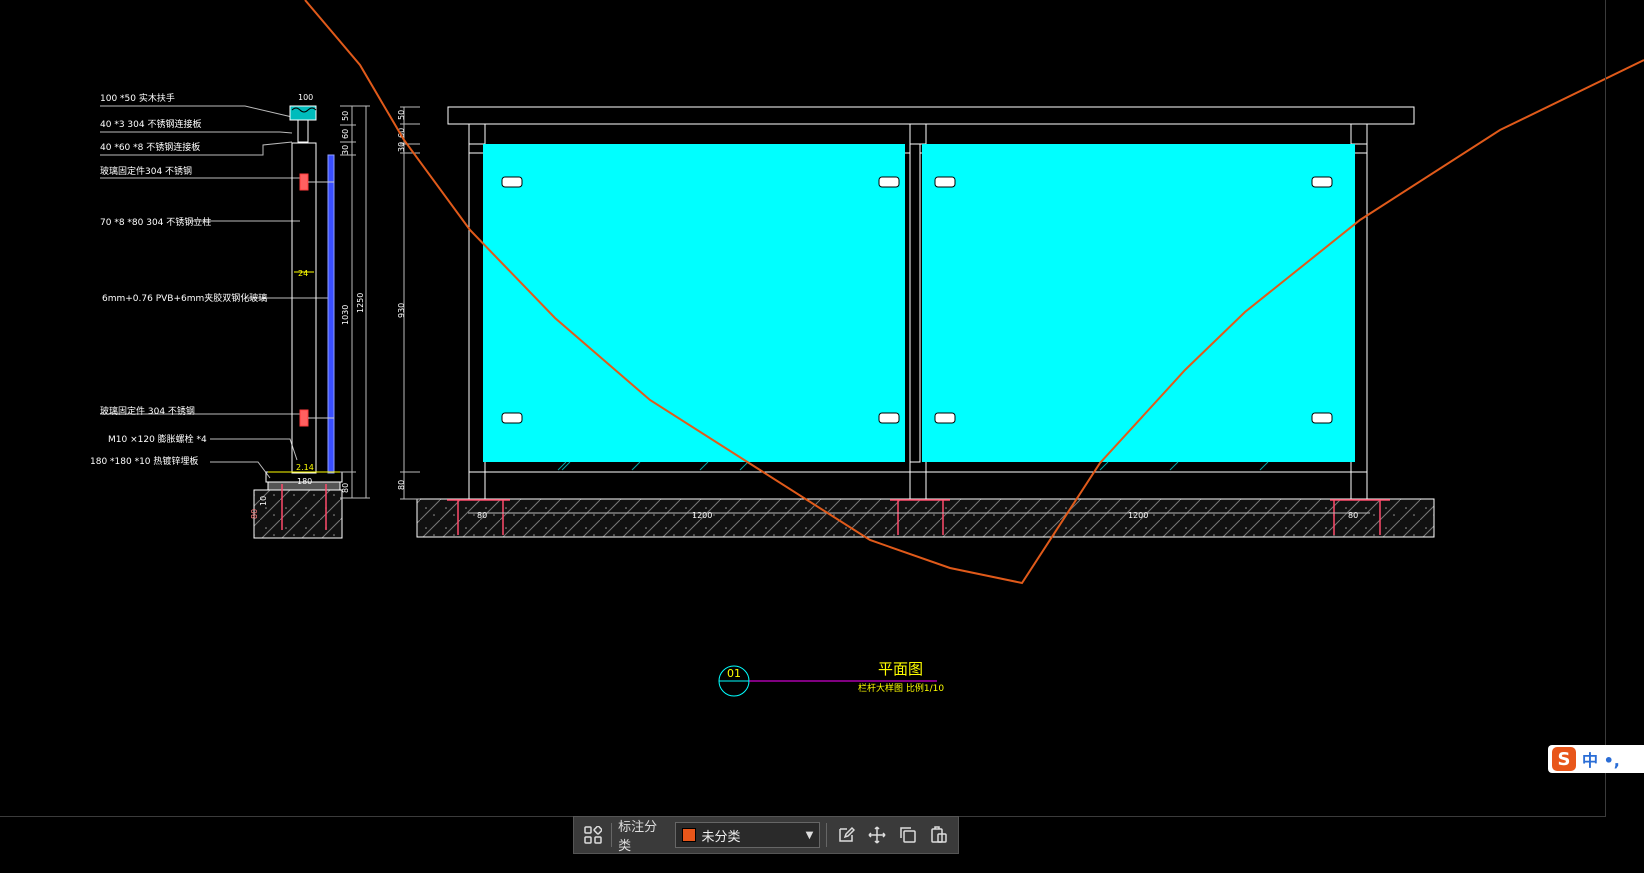 The width and height of the screenshot is (1644, 873). What do you see at coordinates (401, 485) in the screenshot?
I see `elev-dim-80: 80` at bounding box center [401, 485].